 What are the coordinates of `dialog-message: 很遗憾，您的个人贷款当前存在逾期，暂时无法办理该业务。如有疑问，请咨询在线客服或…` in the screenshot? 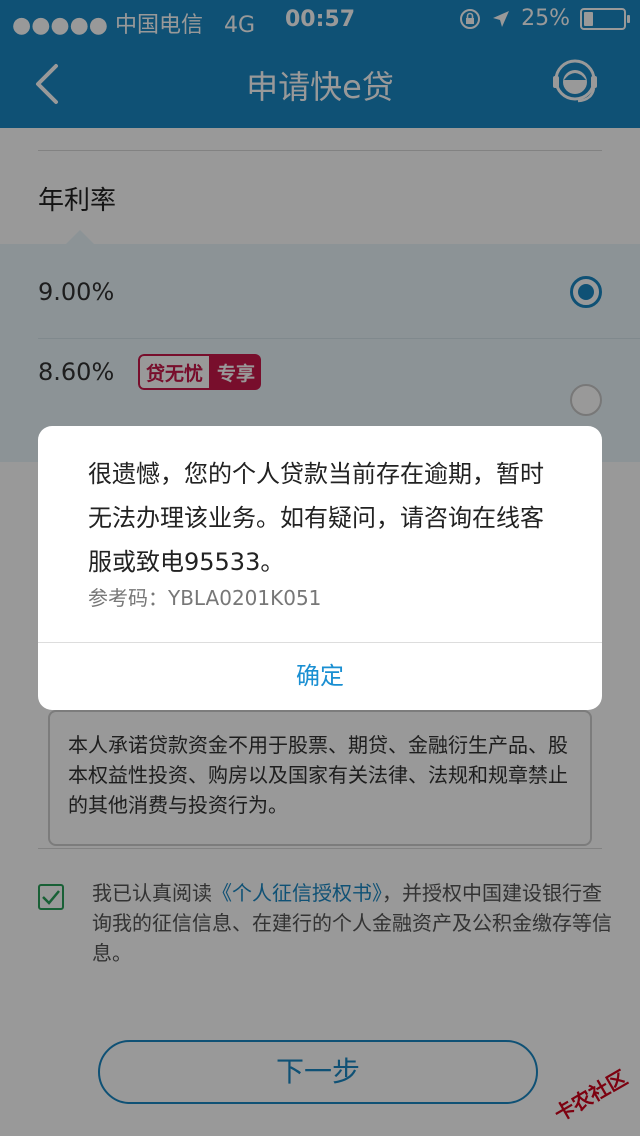 It's located at (316, 518).